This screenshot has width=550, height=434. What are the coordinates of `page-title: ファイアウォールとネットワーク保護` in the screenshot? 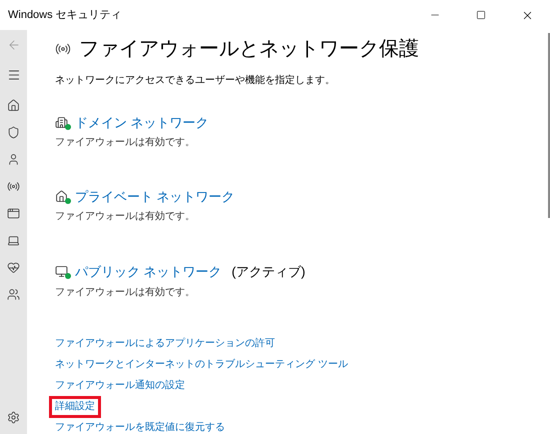 It's located at (249, 49).